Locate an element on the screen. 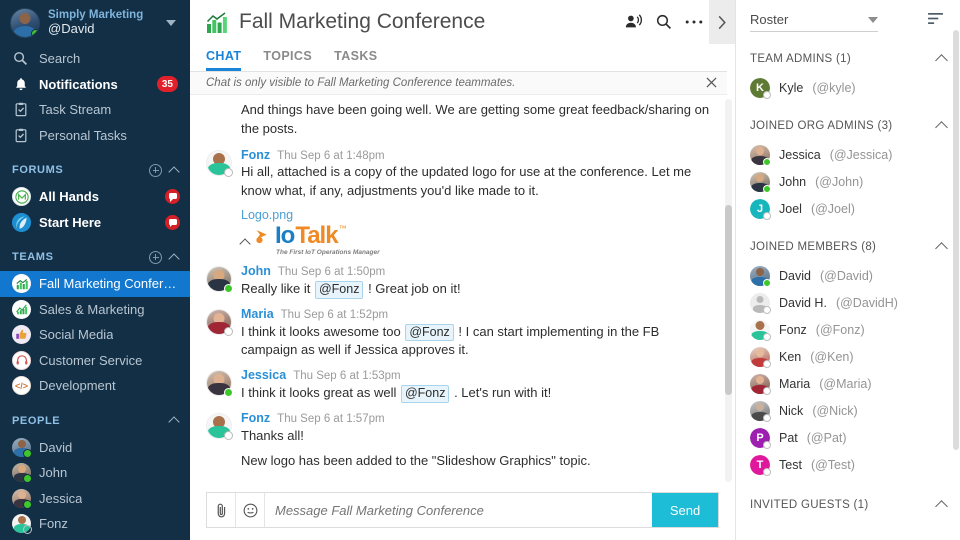  paperclip-icon is located at coordinates (221, 510).